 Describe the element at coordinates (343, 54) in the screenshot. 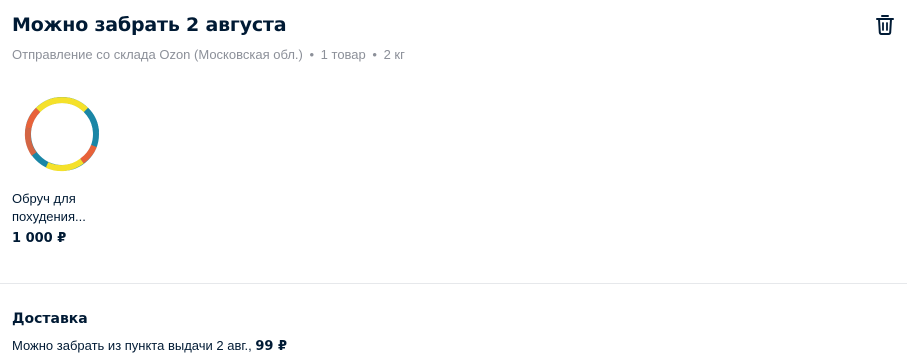

I see `items-count: 1 товар` at that location.